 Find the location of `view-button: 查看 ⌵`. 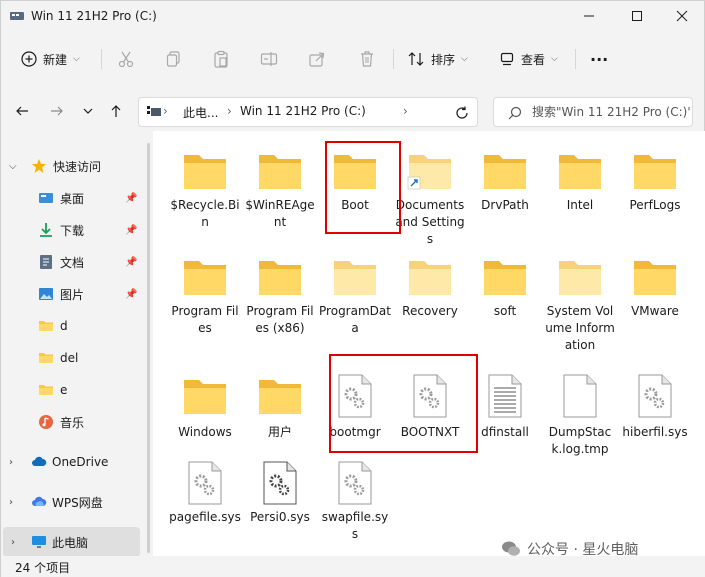

view-button: 查看 ⌵ is located at coordinates (528, 59).